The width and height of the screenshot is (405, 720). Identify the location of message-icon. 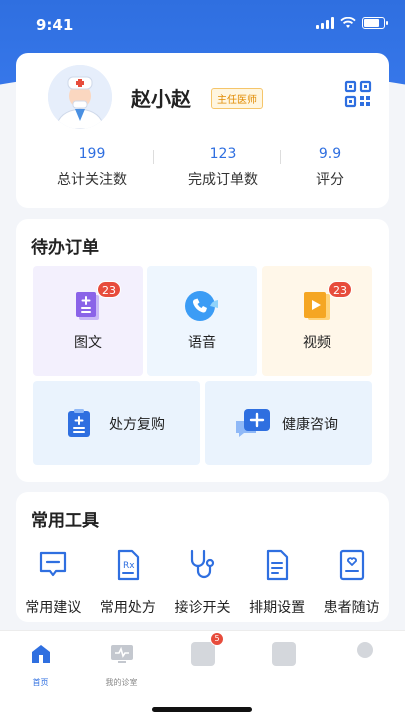
(53, 564).